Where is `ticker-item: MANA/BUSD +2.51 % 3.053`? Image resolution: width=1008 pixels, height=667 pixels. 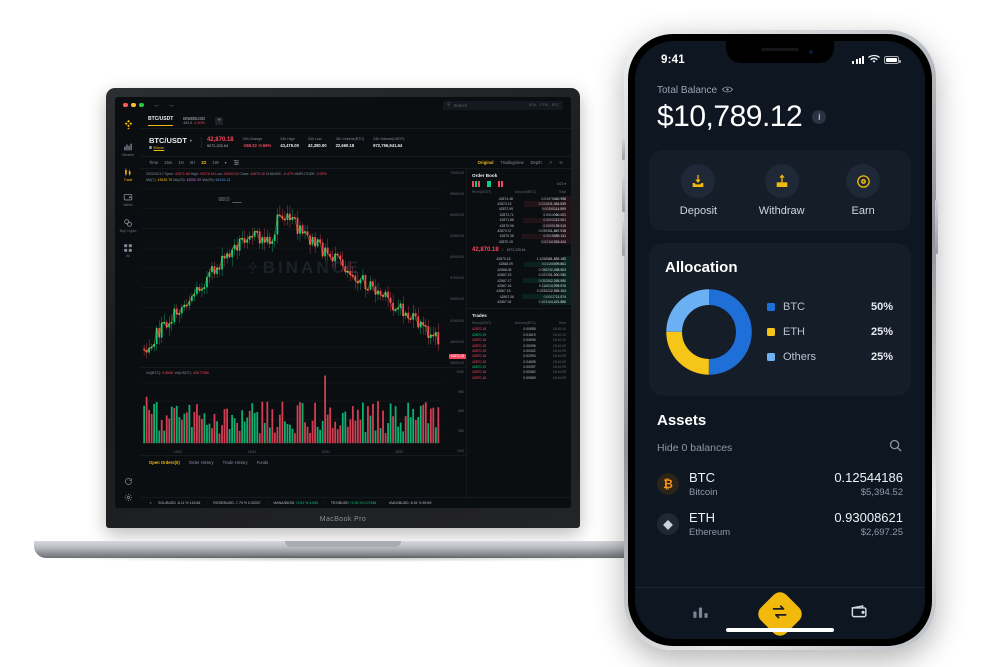
ticker-item: MANA/BUSD +2.51 % 3.053 is located at coordinates (296, 503).